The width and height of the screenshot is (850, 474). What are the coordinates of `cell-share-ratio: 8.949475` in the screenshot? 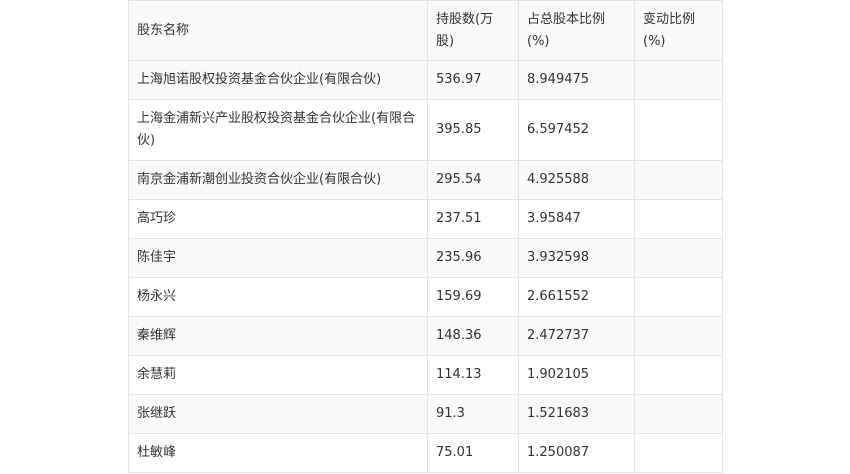 It's located at (576, 80).